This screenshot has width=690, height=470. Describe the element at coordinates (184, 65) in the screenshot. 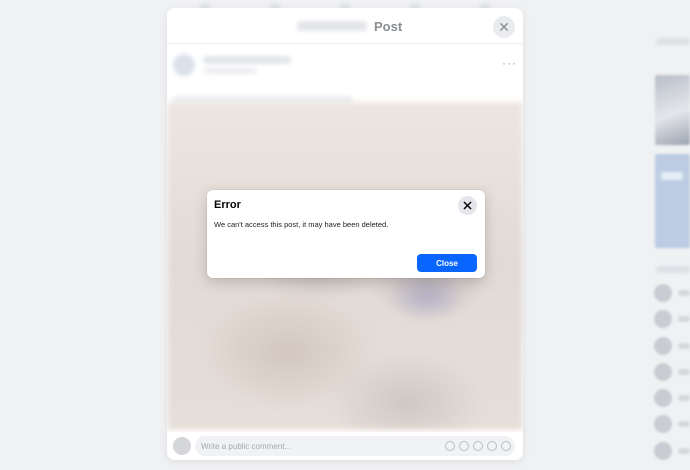

I see `author-avatar` at that location.